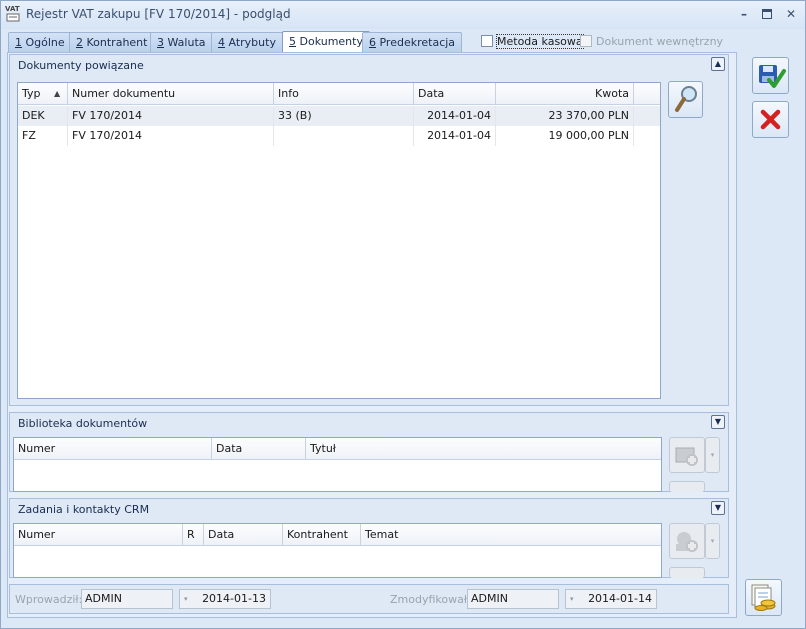 Image resolution: width=806 pixels, height=629 pixels. I want to click on column-header-kwota: Kwota, so click(565, 94).